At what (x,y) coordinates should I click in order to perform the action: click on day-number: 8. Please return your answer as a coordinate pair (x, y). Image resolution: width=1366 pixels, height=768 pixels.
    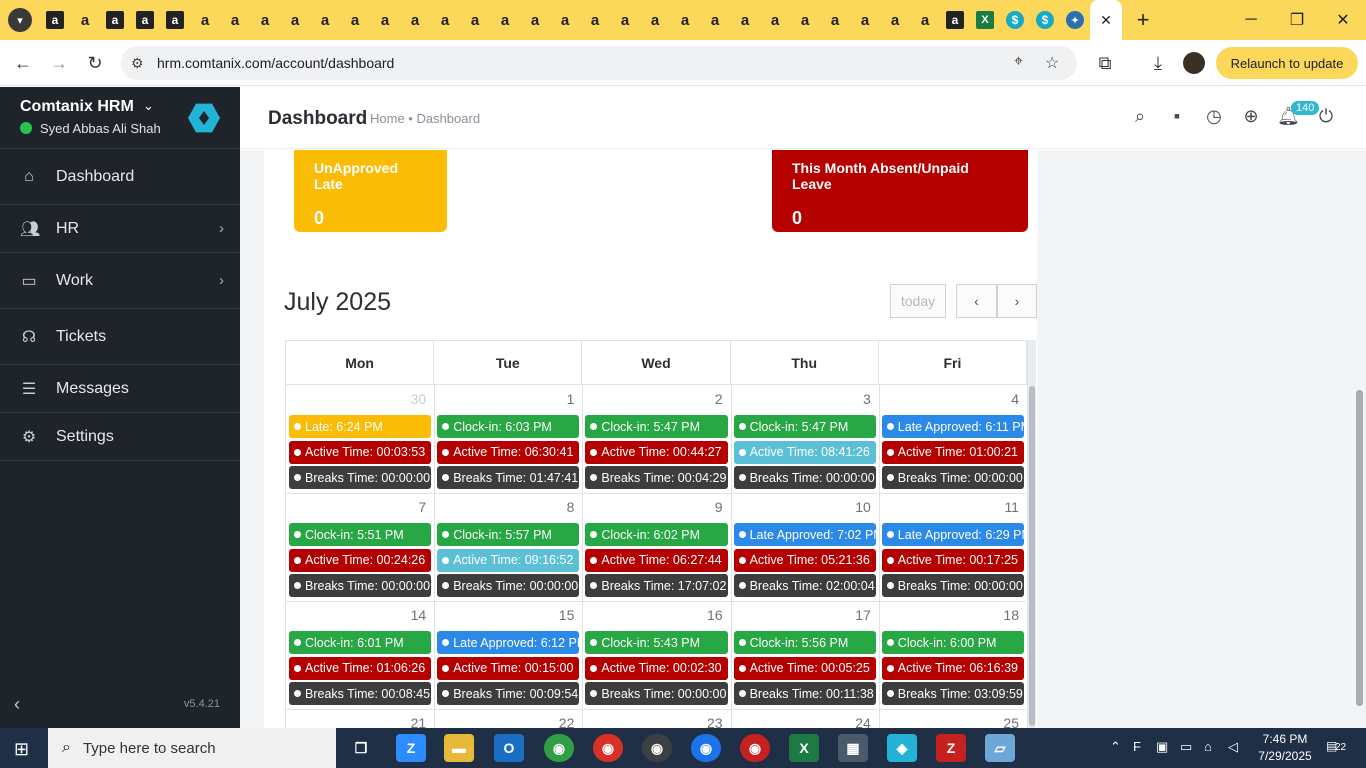
    Looking at the image, I should click on (504, 507).